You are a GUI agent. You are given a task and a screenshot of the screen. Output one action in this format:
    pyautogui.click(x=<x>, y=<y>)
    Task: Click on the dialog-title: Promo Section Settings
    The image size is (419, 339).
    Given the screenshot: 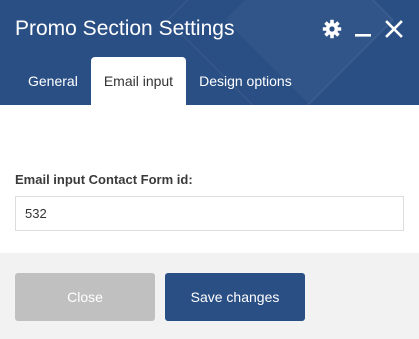 What is the action you would take?
    pyautogui.click(x=125, y=28)
    